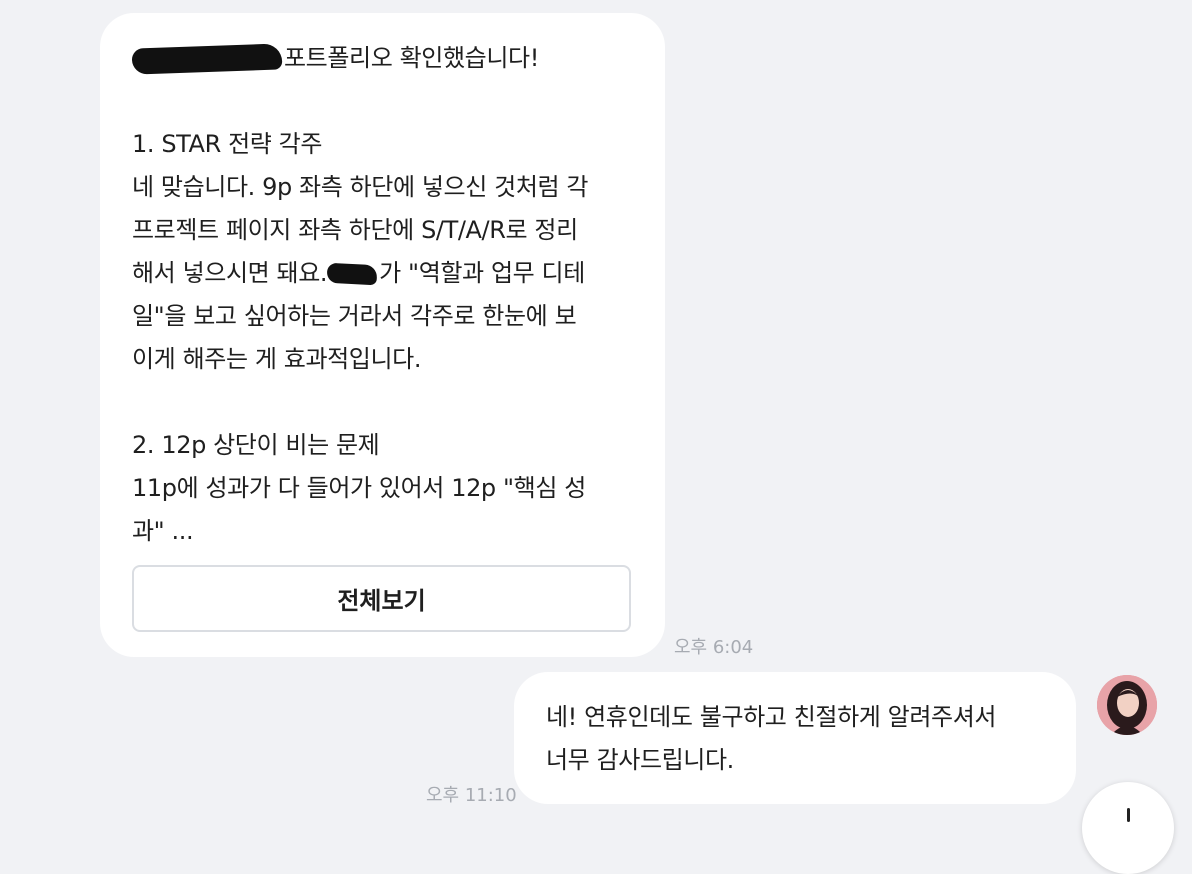  Describe the element at coordinates (411, 58) in the screenshot. I see `greeting-text: 포트폴리오 확인했습니다!` at that location.